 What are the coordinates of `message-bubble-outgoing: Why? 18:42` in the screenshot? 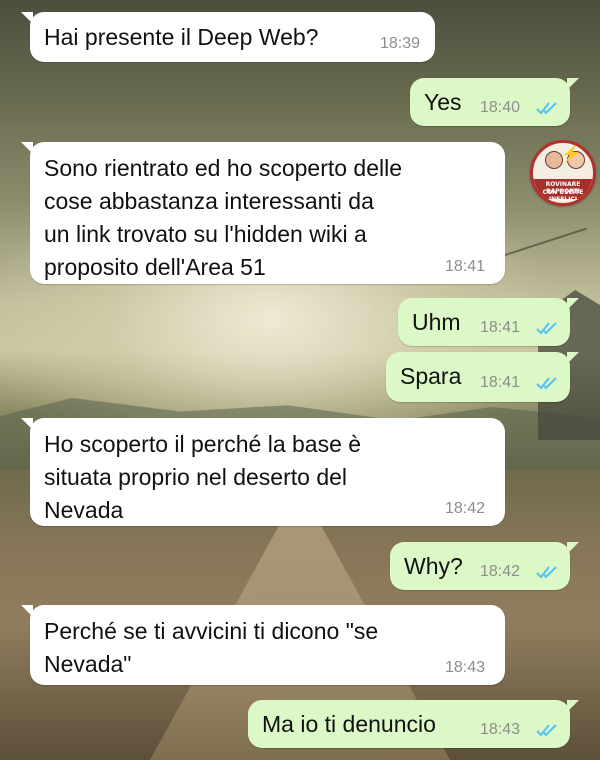 It's located at (484, 566).